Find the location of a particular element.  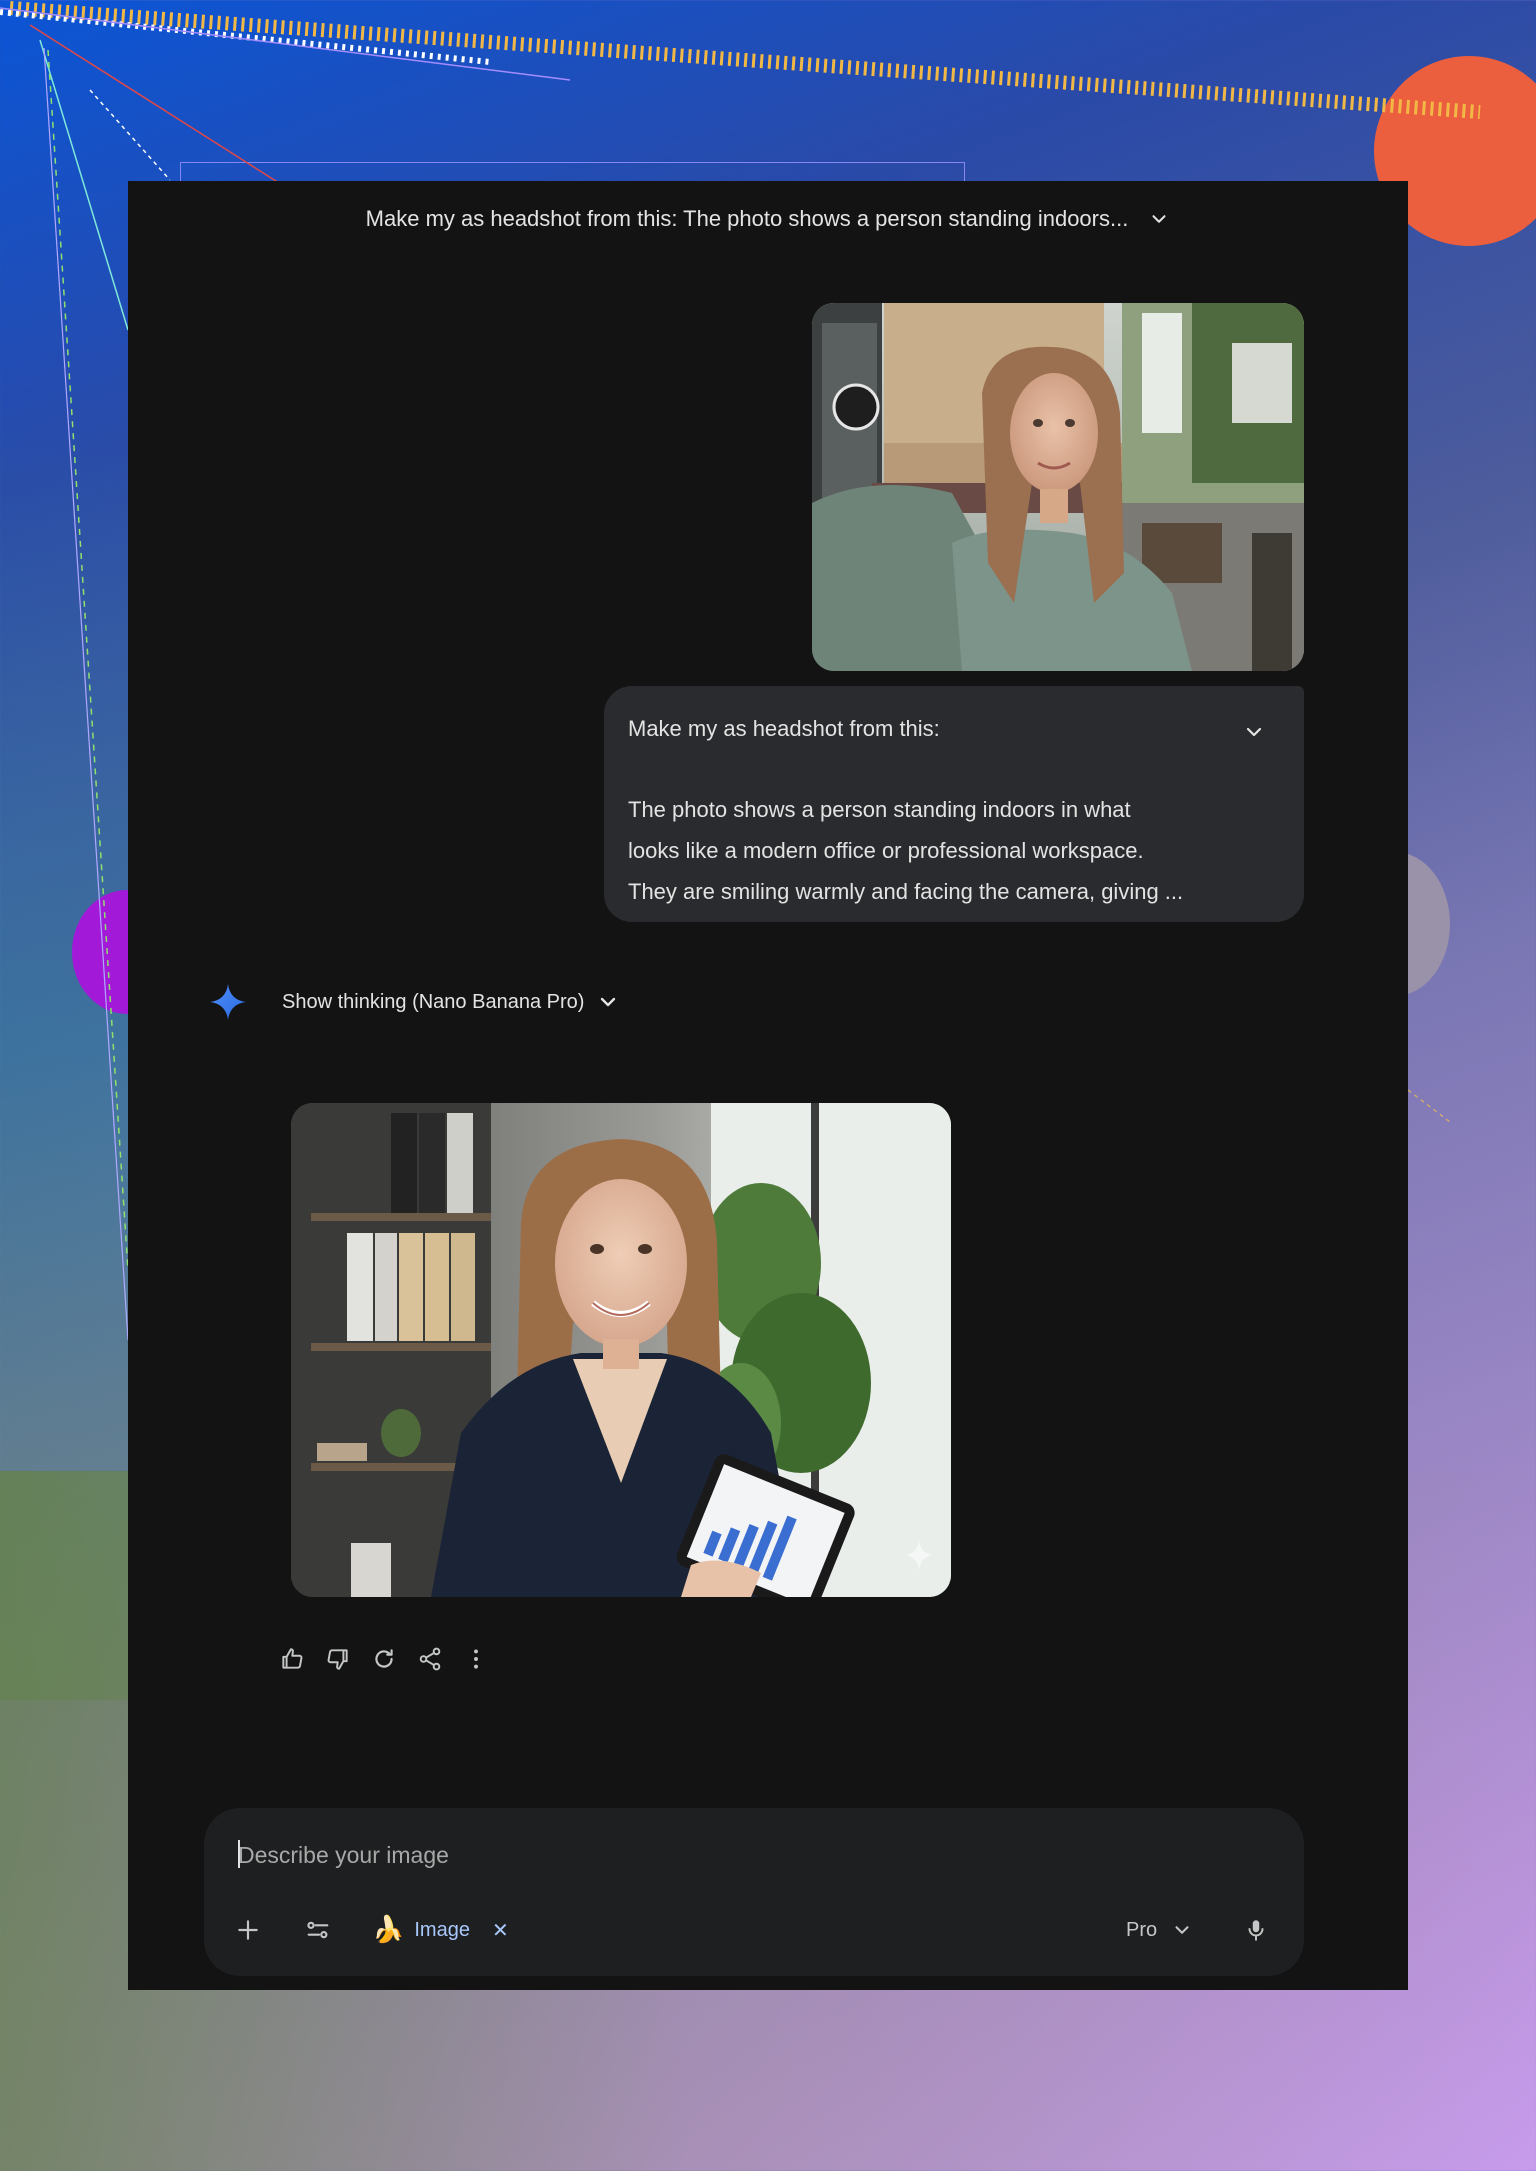

thumbs-up-icon is located at coordinates (292, 1658).